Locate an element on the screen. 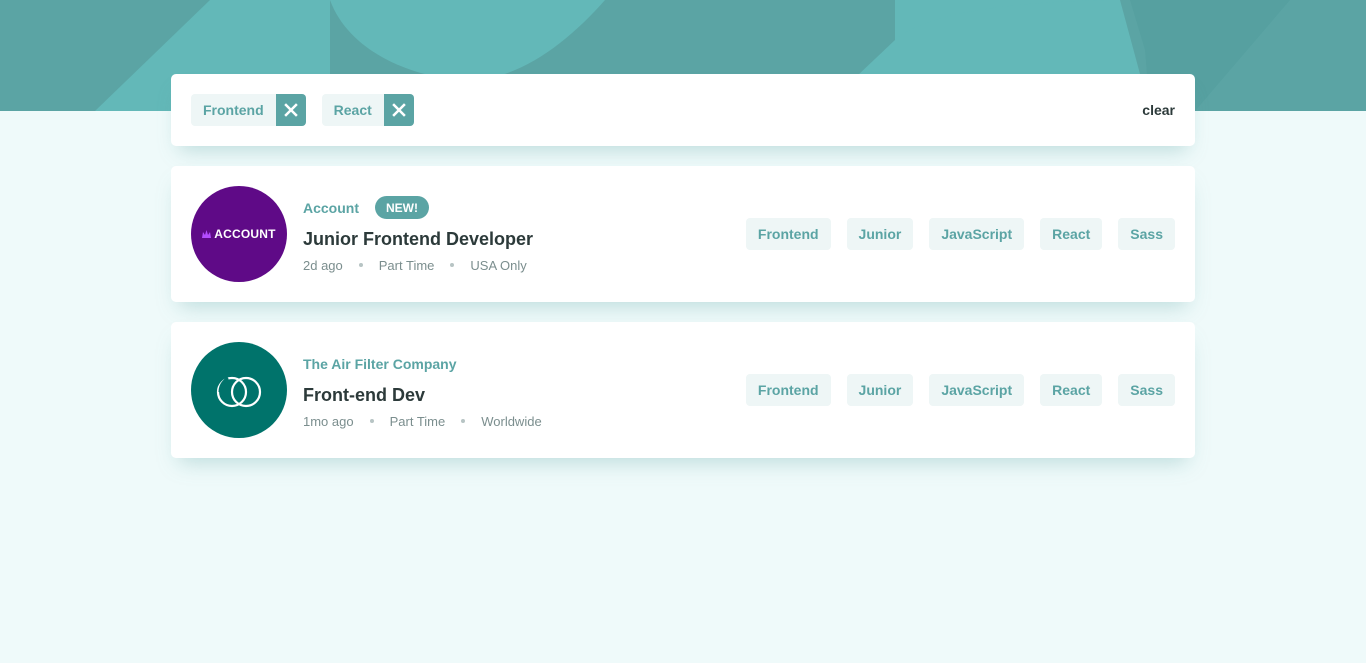 The height and width of the screenshot is (663, 1366). posted-at: 2d ago is located at coordinates (323, 265).